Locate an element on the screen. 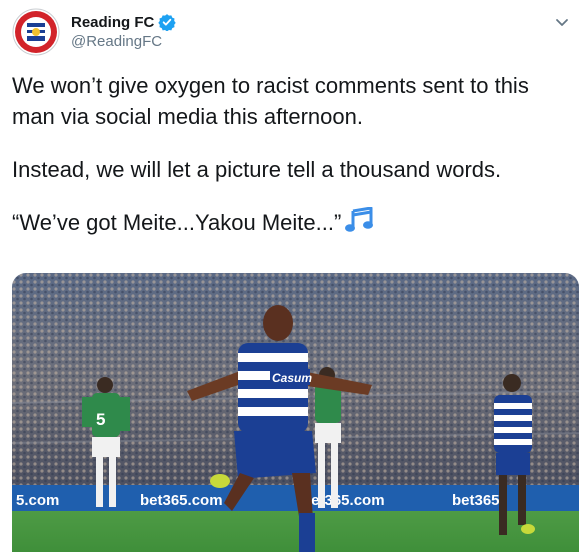 Image resolution: width=582 pixels, height=552 pixels. author-handle: @ReadingFC is located at coordinates (116, 41).